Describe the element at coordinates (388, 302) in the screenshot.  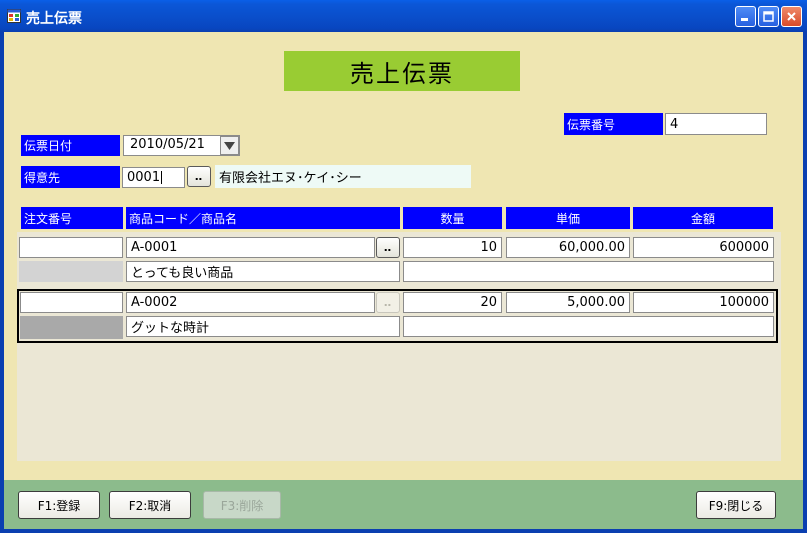
I see `row2-product-lookup-button: ‥` at that location.